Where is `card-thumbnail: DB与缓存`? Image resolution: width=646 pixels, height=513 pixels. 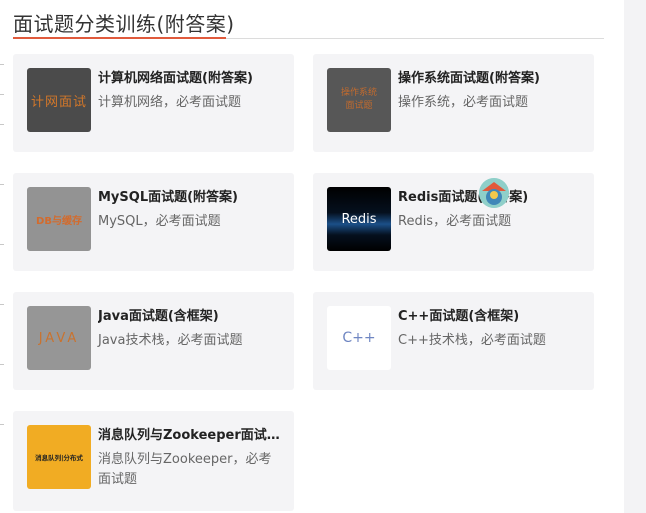
card-thumbnail: DB与缓存 is located at coordinates (59, 219).